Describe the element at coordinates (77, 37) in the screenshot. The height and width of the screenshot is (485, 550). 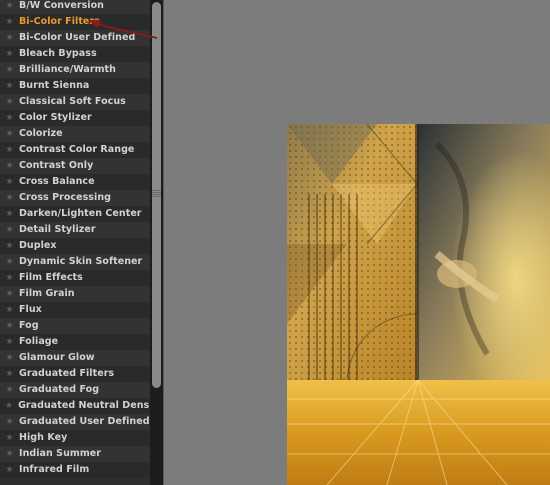
I see `filter-list-item-label: Bi-Color User Defined` at that location.